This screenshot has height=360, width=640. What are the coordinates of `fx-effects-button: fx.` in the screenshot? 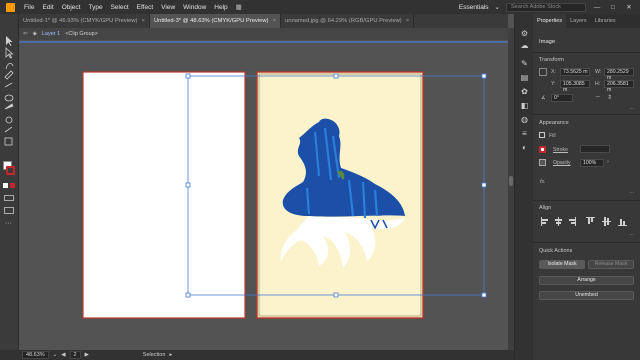 It's located at (542, 182).